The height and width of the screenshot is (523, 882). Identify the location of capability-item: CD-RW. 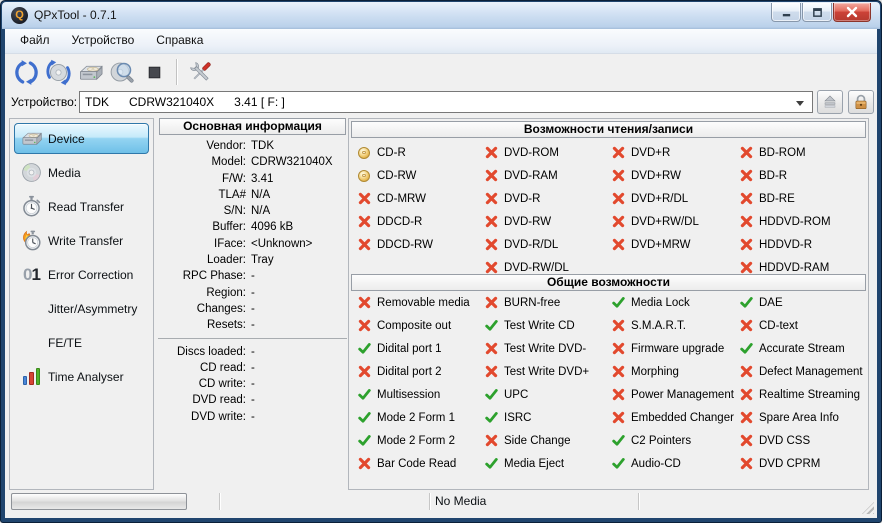
(420, 175).